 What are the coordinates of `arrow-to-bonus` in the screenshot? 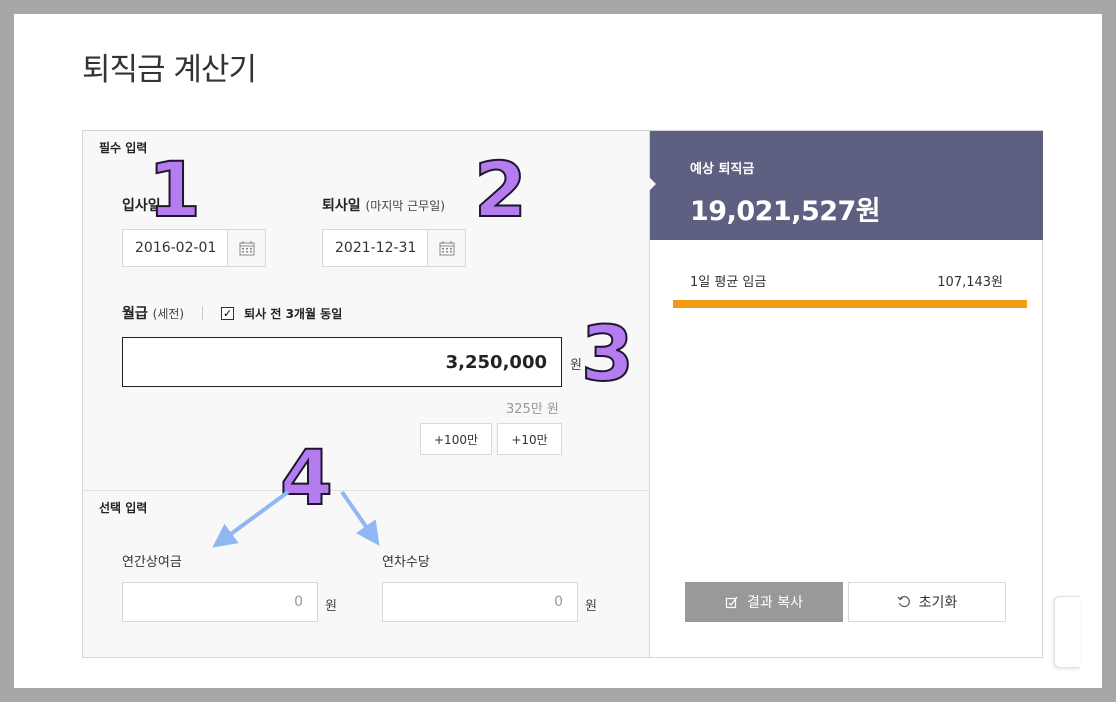 It's located at (251, 519).